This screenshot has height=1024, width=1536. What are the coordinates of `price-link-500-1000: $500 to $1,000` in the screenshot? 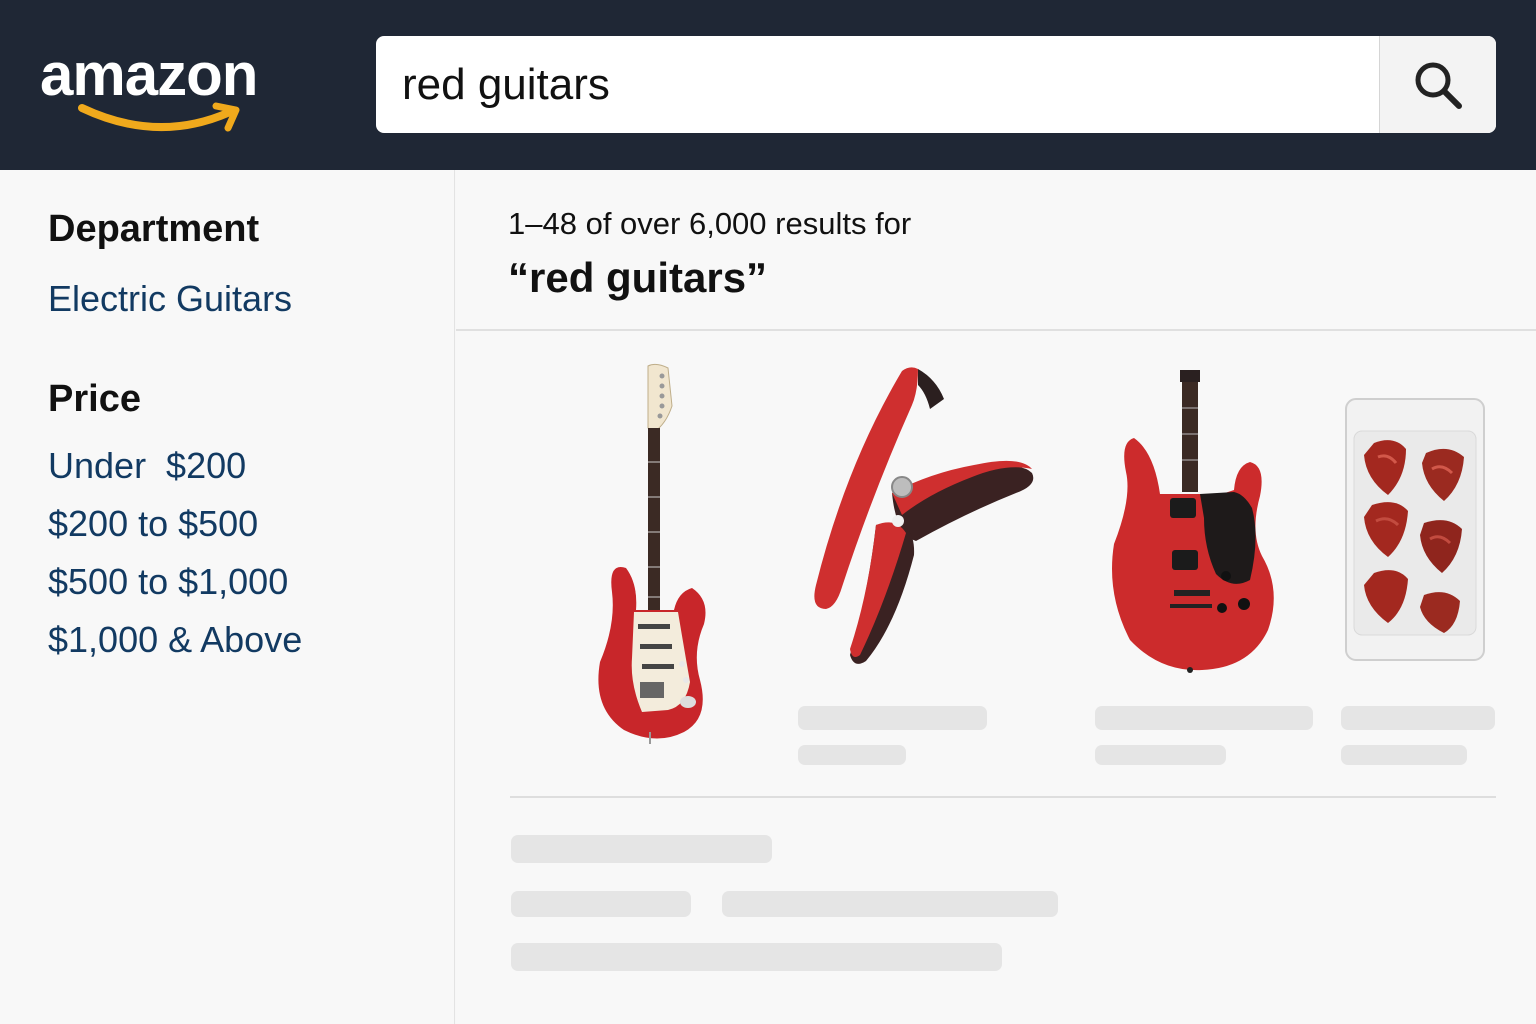 It's located at (168, 582).